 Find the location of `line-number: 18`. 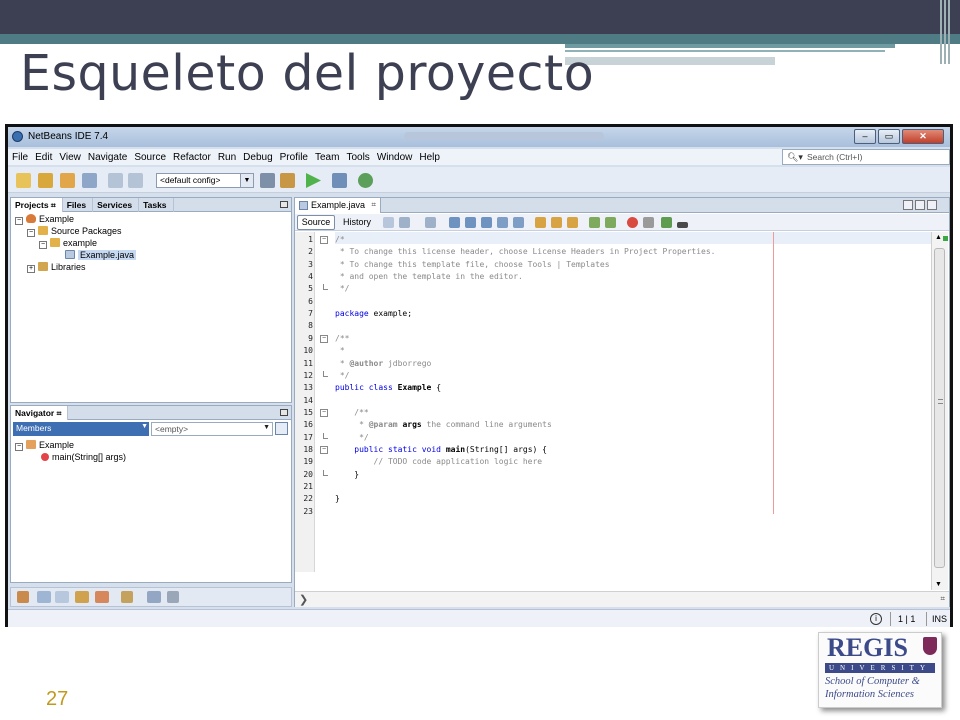

line-number: 18 is located at coordinates (308, 449).